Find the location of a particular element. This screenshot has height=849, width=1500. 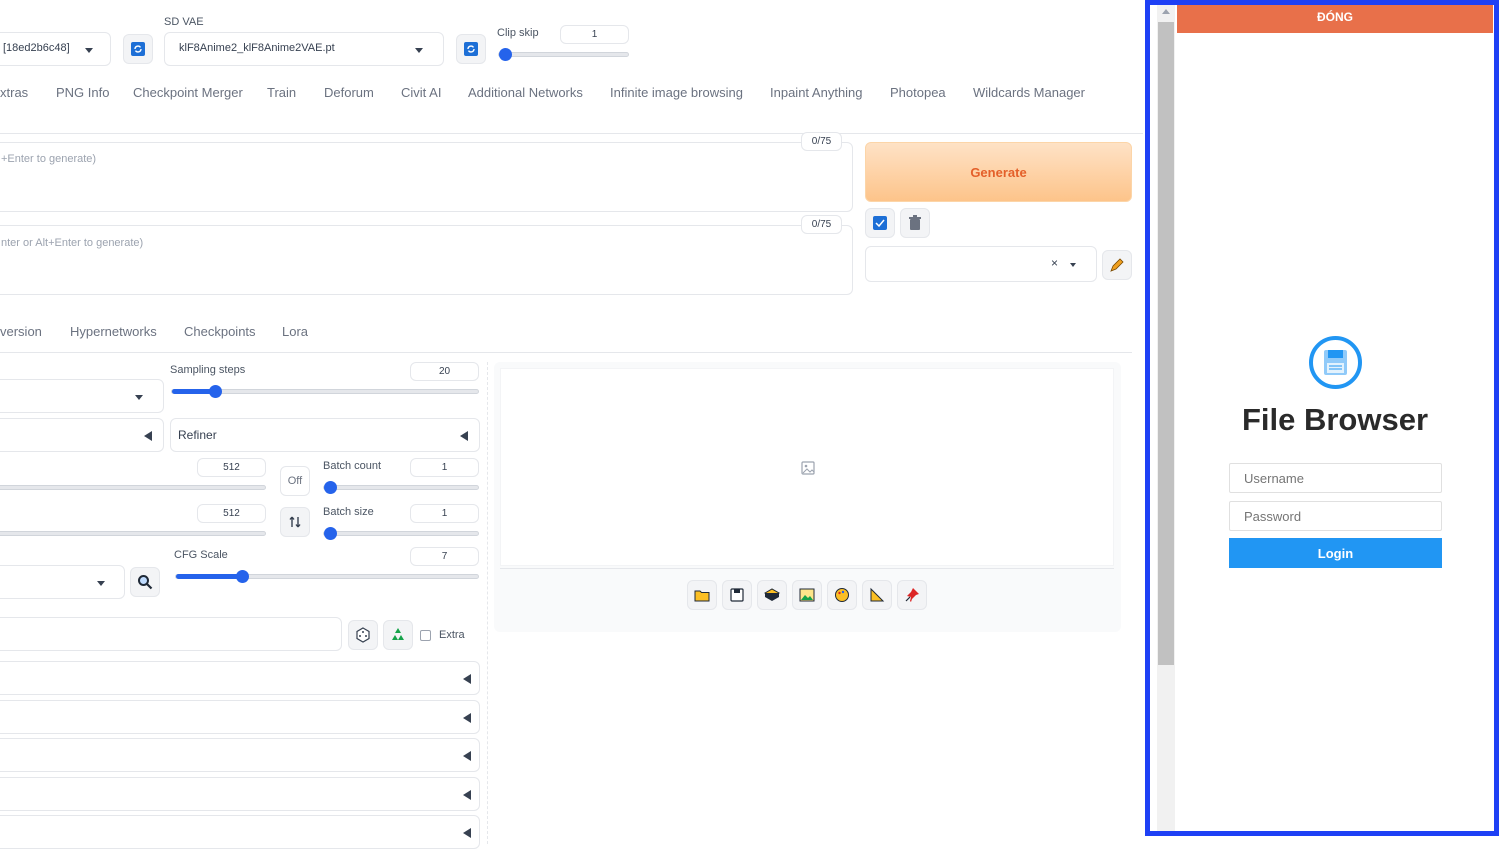

tab-additional-networks: Additional Networks is located at coordinates (525, 92).